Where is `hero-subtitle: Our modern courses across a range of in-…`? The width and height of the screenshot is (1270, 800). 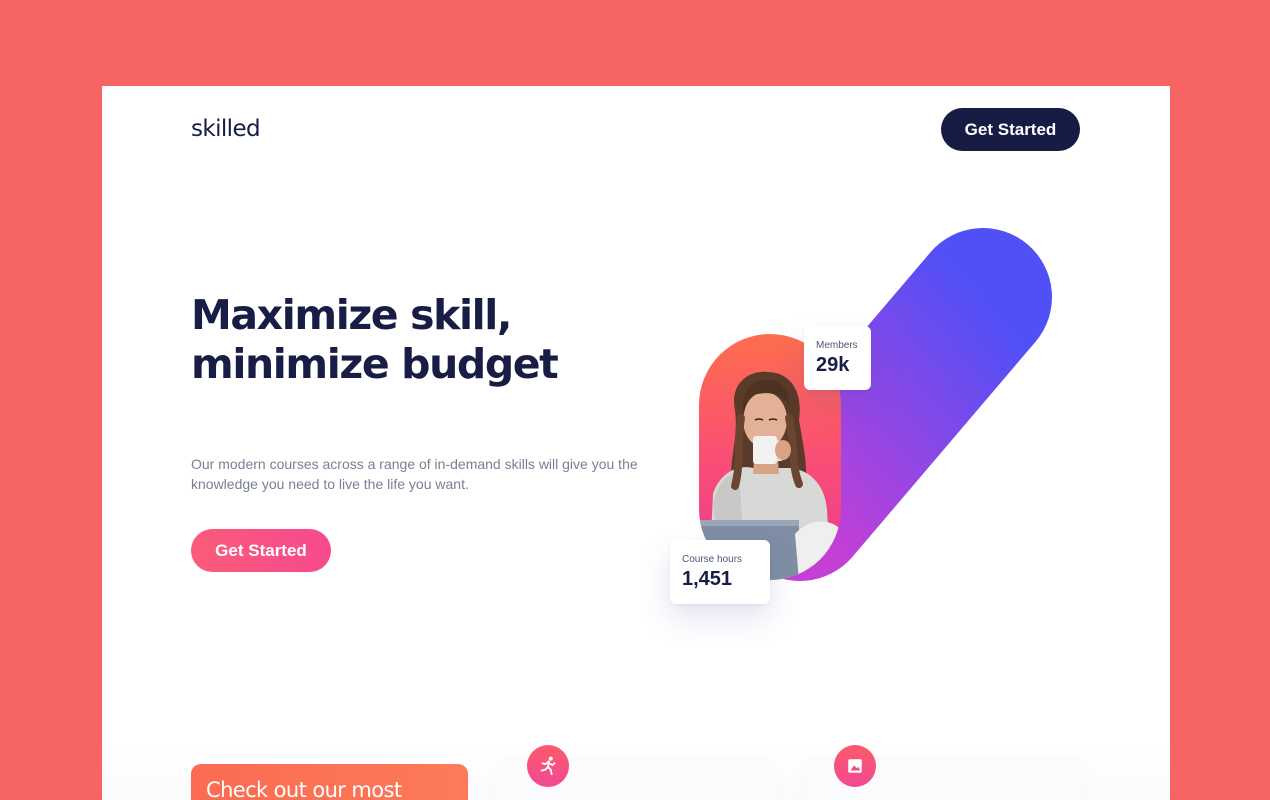 hero-subtitle: Our modern courses across a range of in-… is located at coordinates (414, 474).